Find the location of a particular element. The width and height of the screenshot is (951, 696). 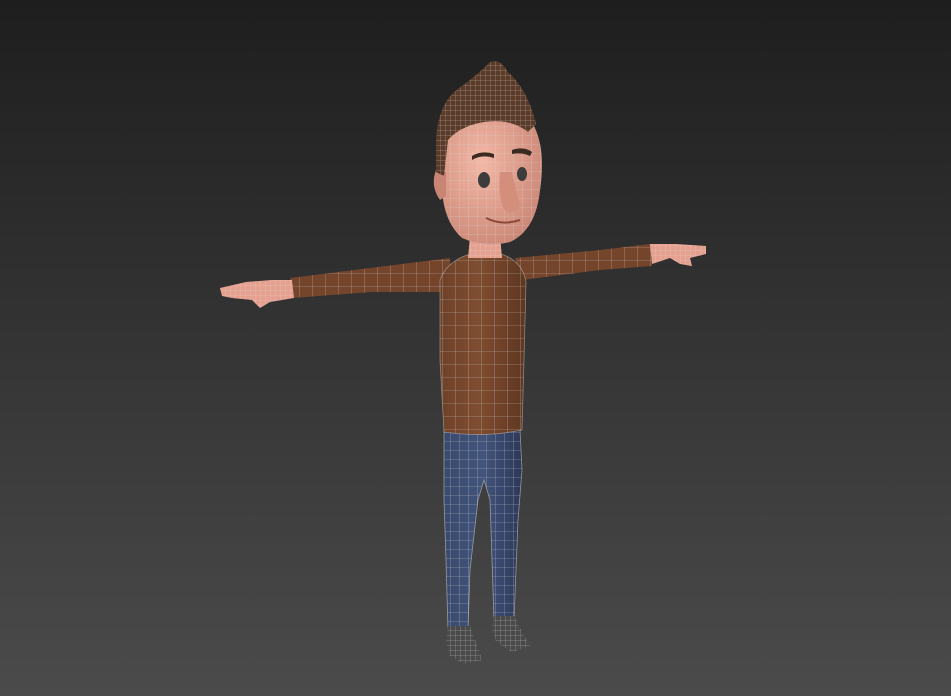

sweater-mesh is located at coordinates (483, 343).